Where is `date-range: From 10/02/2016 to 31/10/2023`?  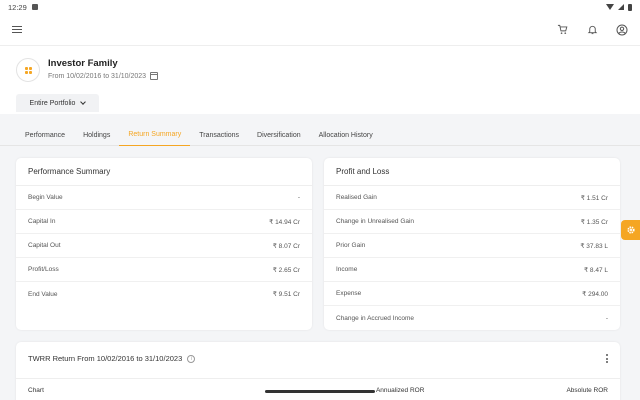
date-range: From 10/02/2016 to 31/10/2023 is located at coordinates (103, 76).